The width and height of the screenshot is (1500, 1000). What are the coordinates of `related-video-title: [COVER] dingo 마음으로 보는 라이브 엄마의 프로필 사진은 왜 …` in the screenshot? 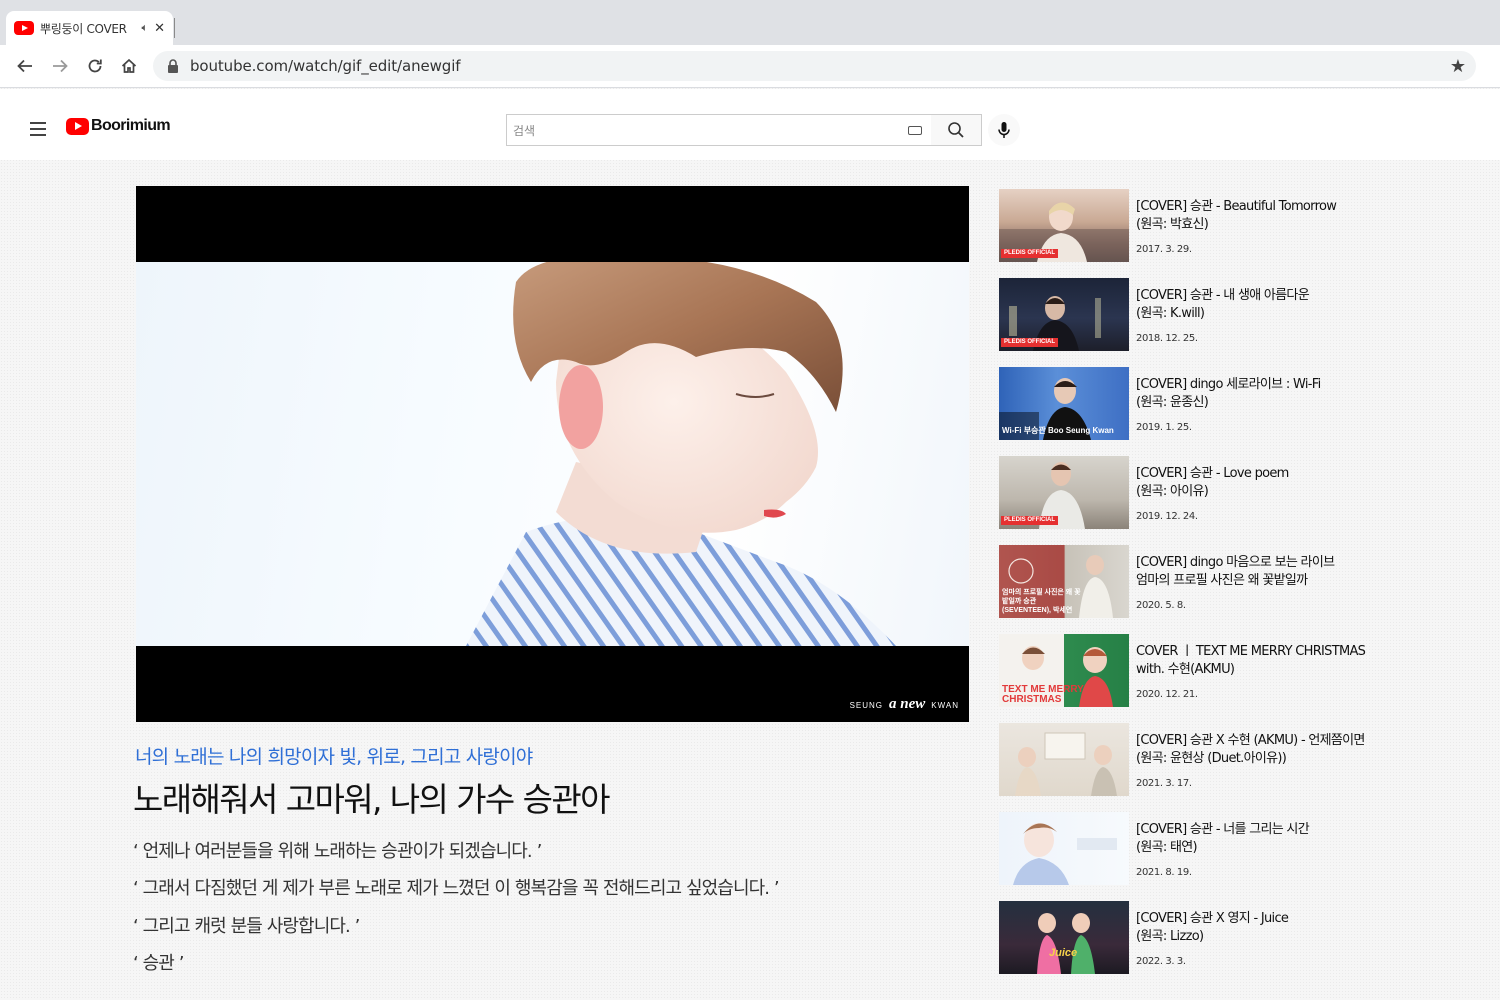 It's located at (1266, 572).